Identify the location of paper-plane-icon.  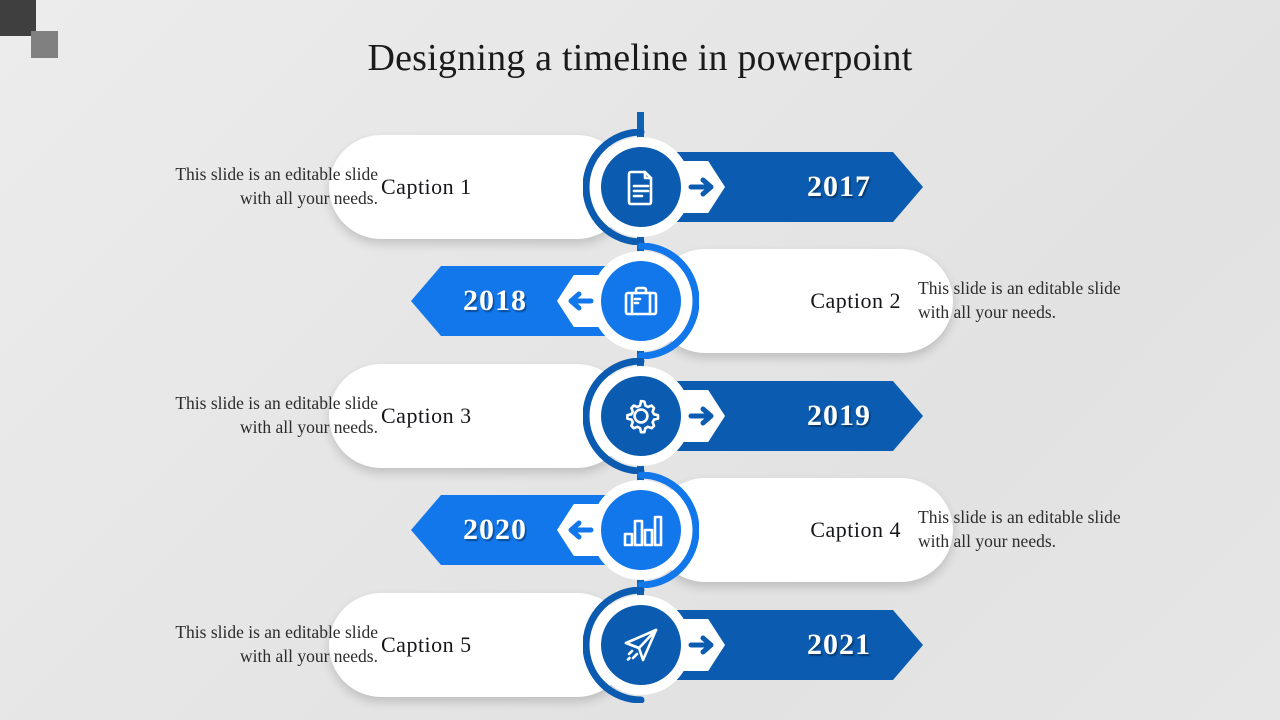
(641, 645).